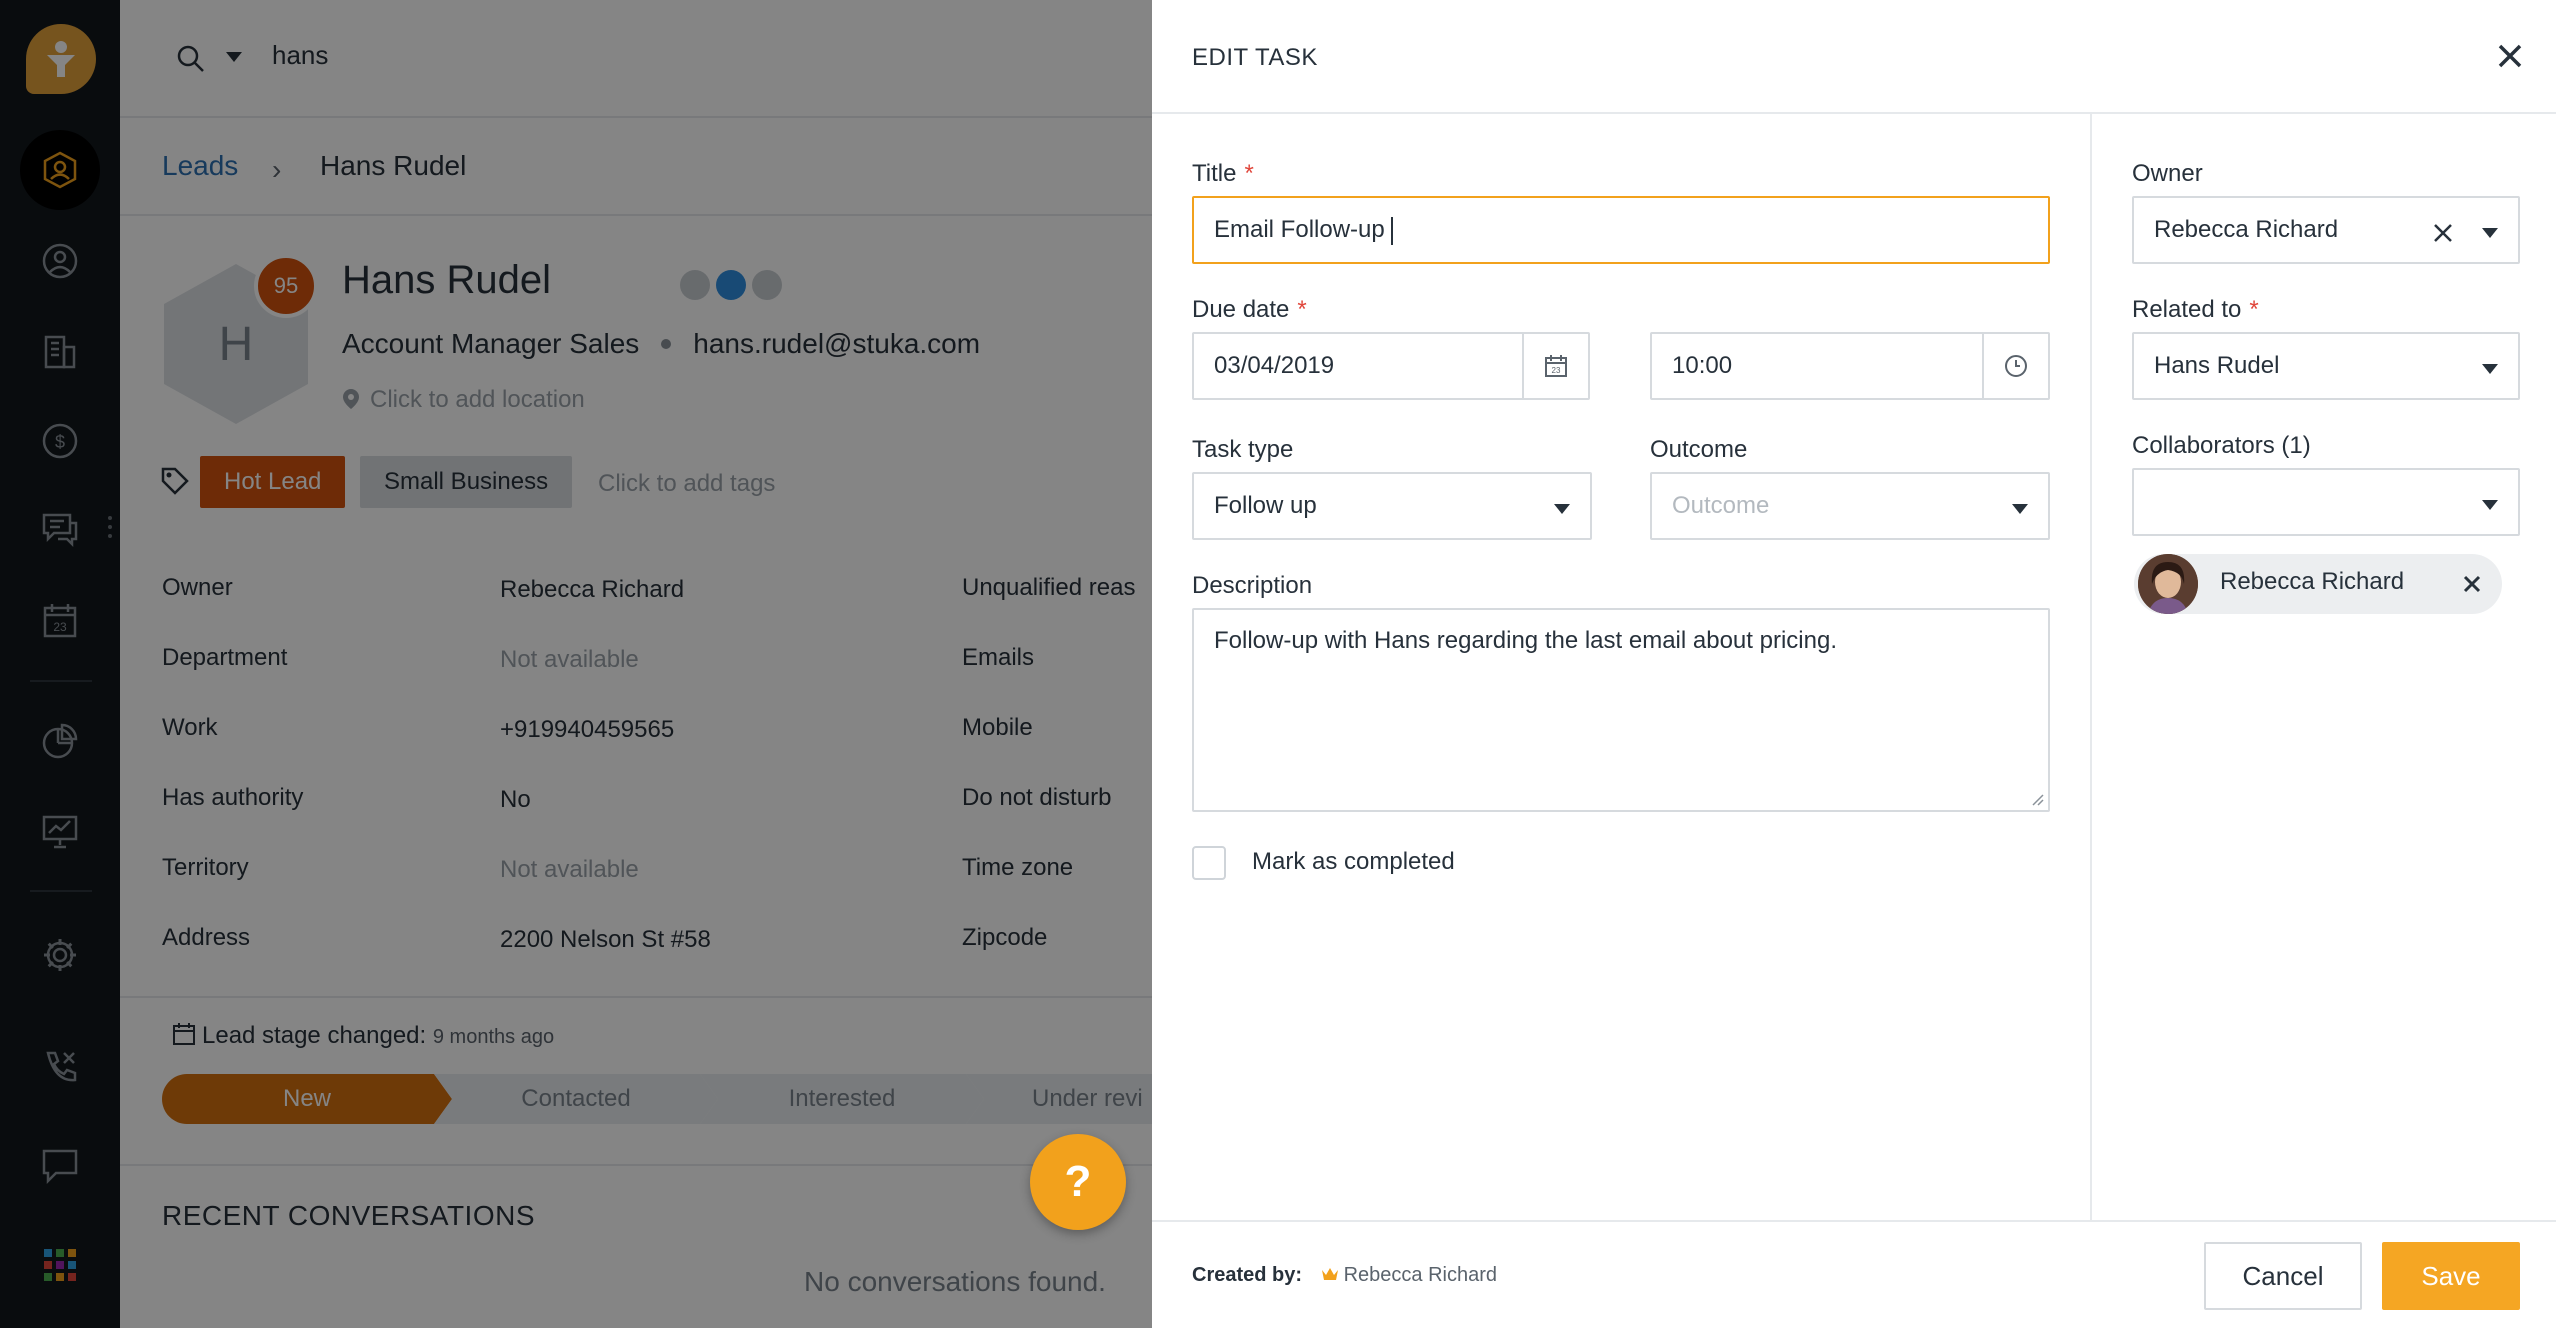 Image resolution: width=2556 pixels, height=1328 pixels. Describe the element at coordinates (2326, 502) in the screenshot. I see `collaborators-select` at that location.